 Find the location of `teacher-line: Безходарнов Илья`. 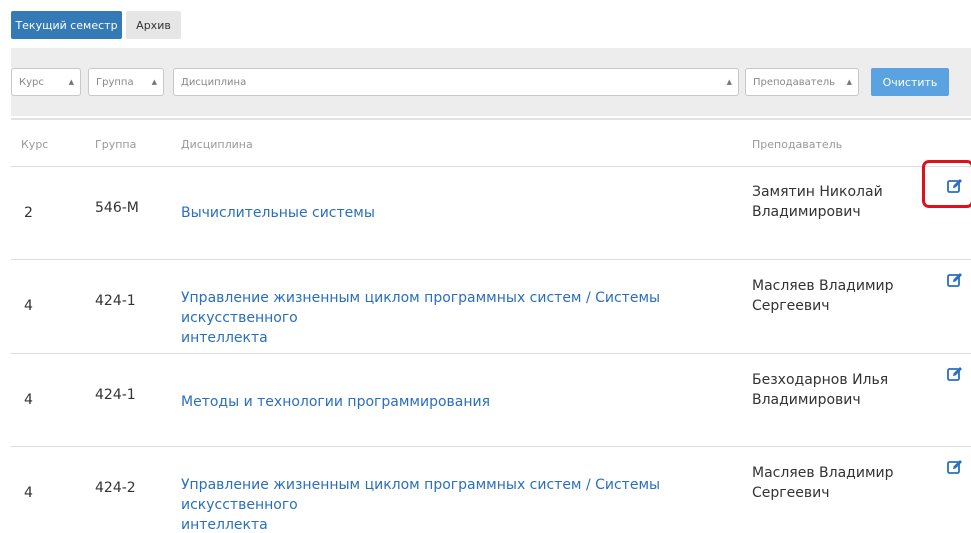

teacher-line: Безходарнов Илья is located at coordinates (820, 380).